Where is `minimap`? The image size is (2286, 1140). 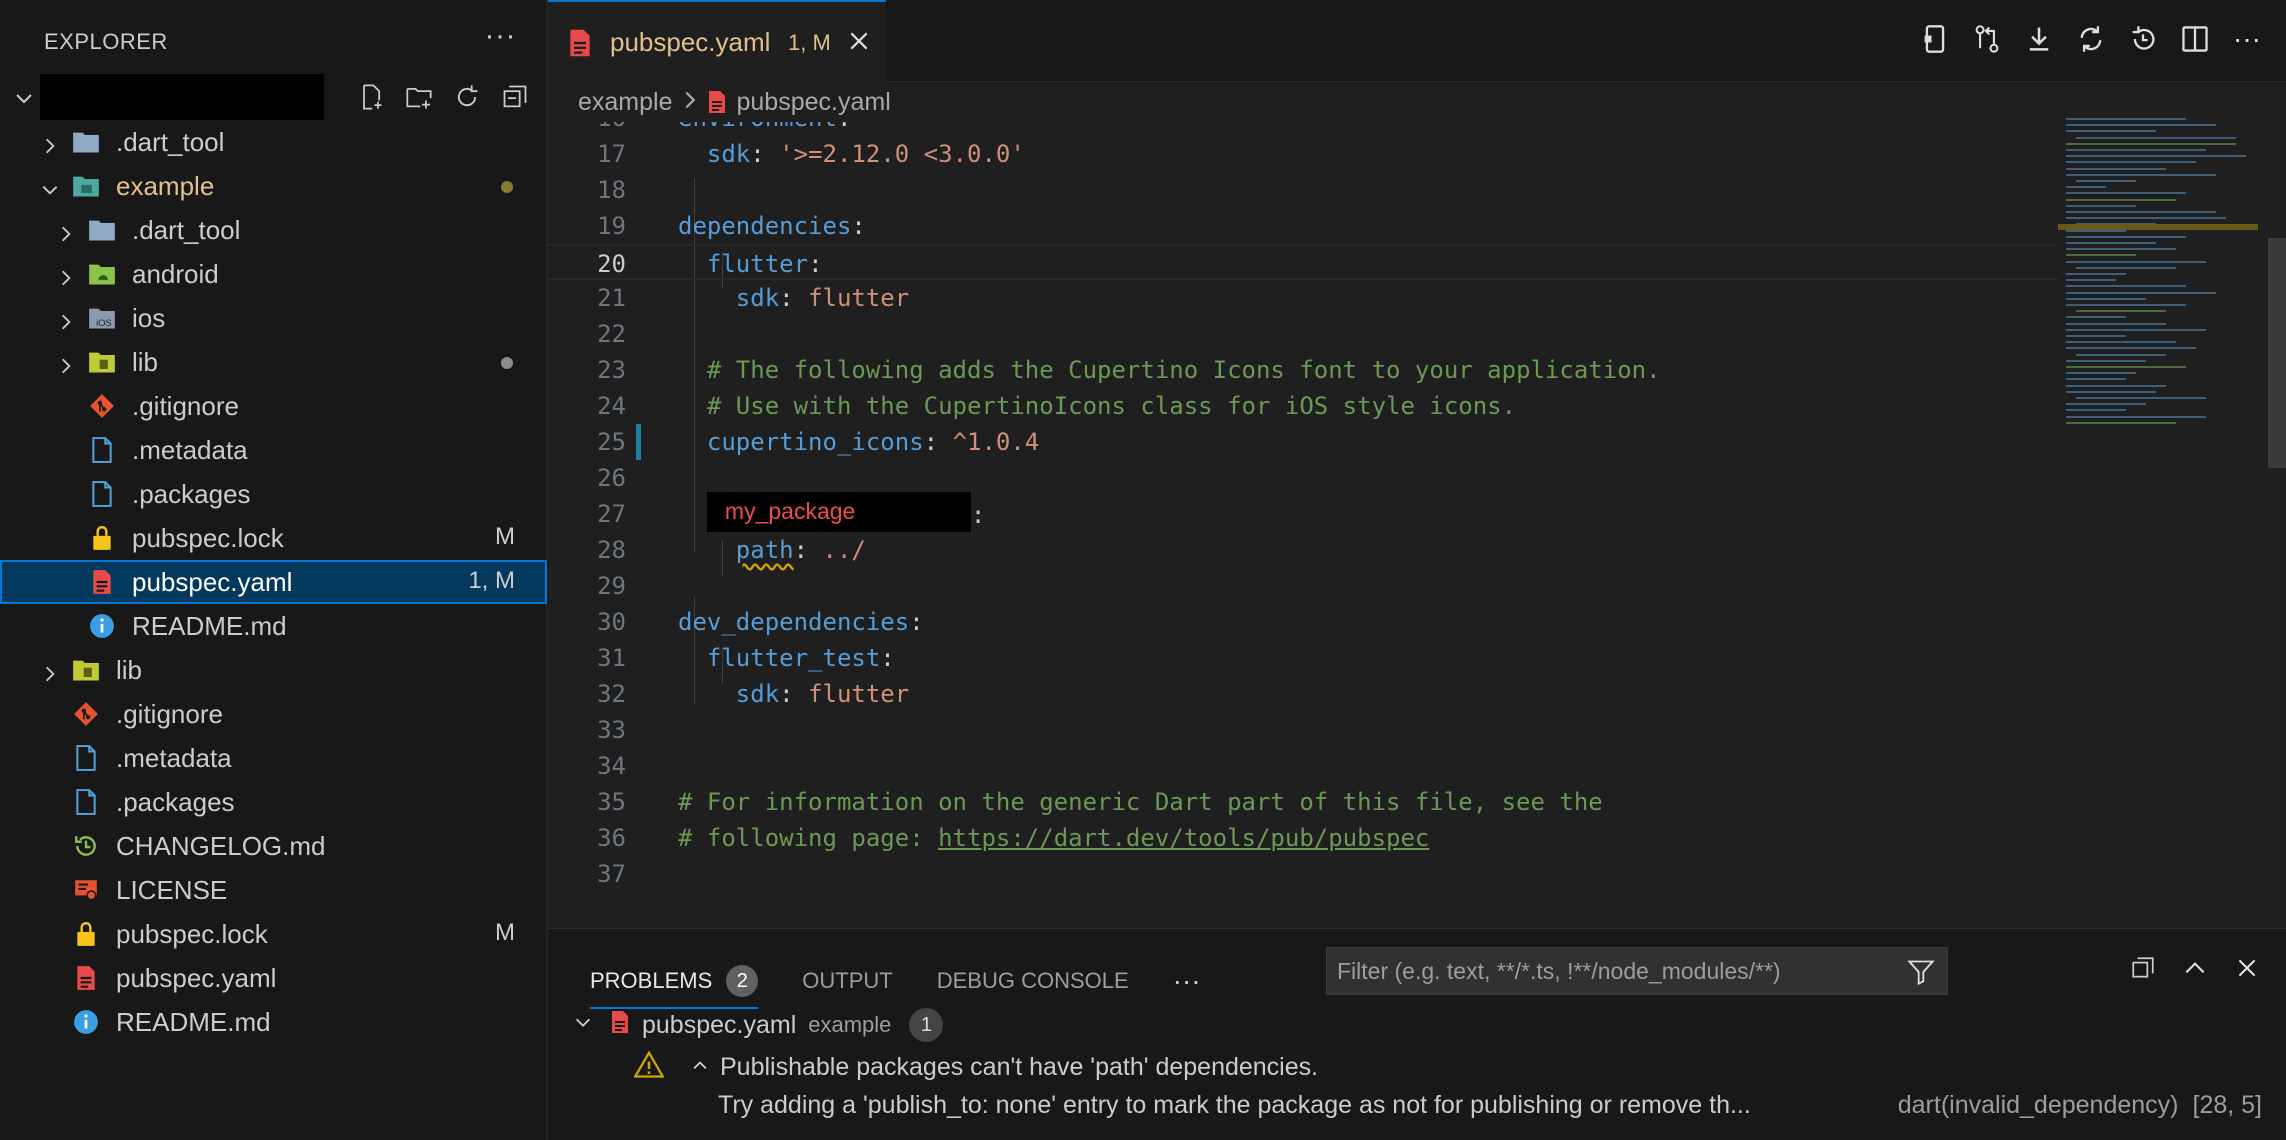 minimap is located at coordinates (2158, 521).